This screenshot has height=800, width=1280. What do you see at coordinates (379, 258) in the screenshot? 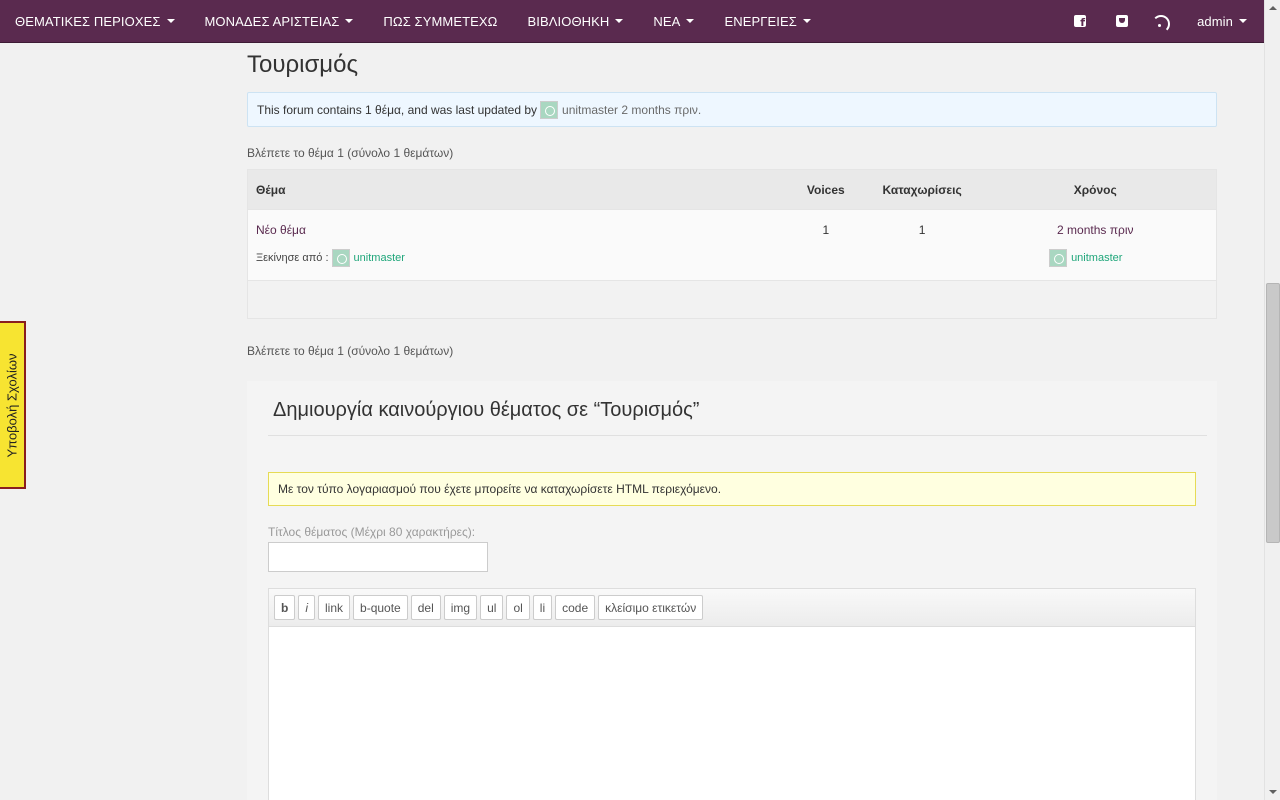
I see `author-link: unitmaster` at bounding box center [379, 258].